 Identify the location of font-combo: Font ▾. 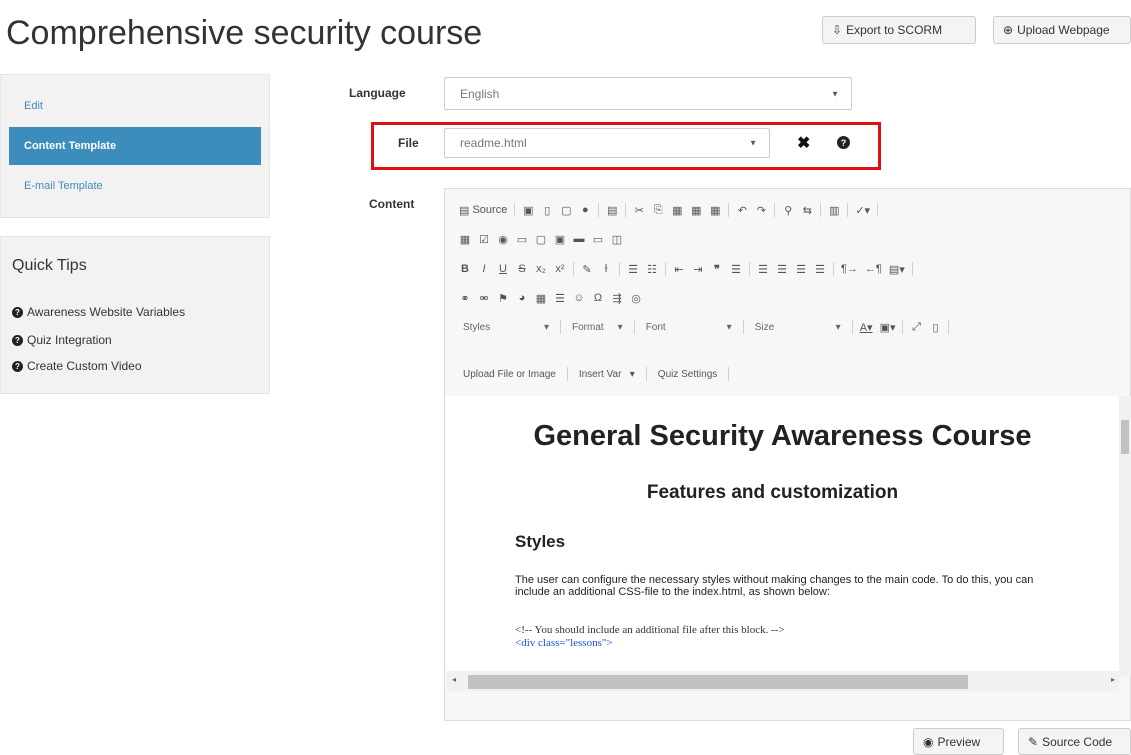
(689, 327).